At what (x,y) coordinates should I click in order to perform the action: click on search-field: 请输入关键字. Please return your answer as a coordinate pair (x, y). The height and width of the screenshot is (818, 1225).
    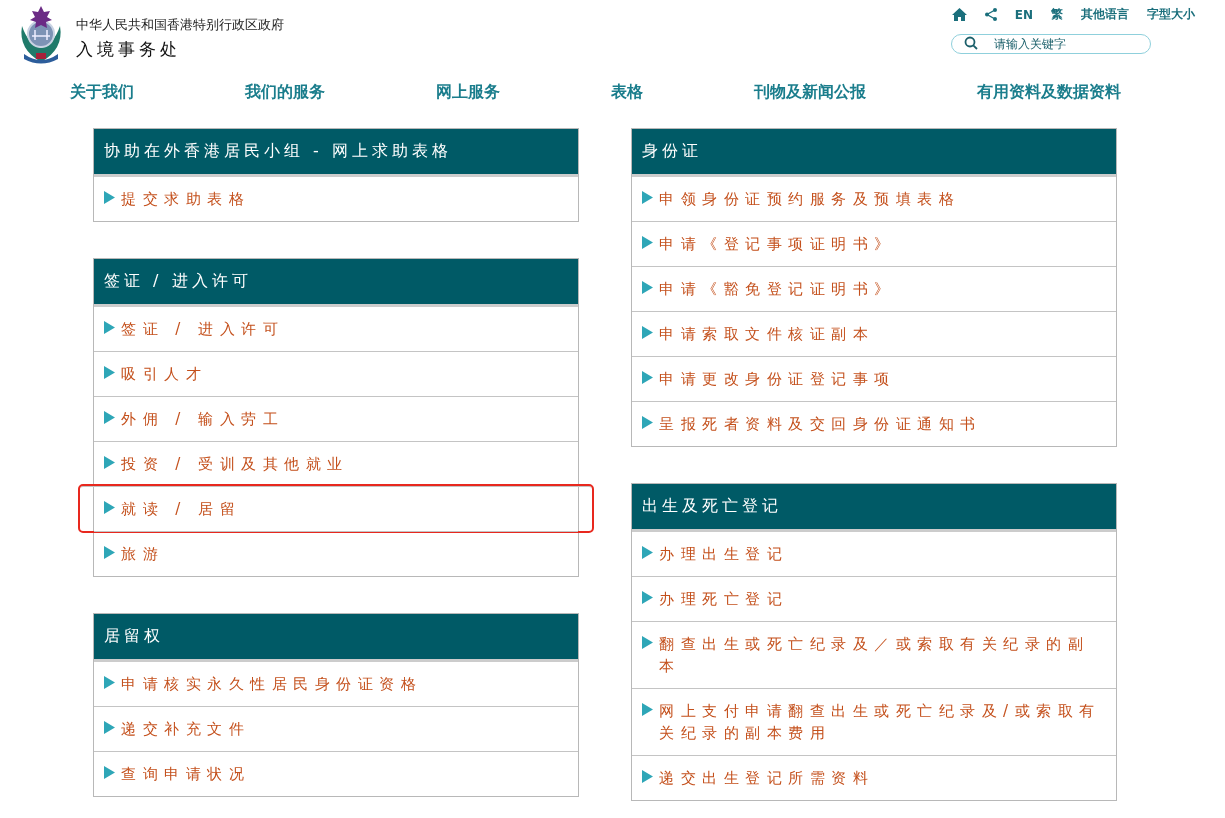
    Looking at the image, I should click on (1051, 44).